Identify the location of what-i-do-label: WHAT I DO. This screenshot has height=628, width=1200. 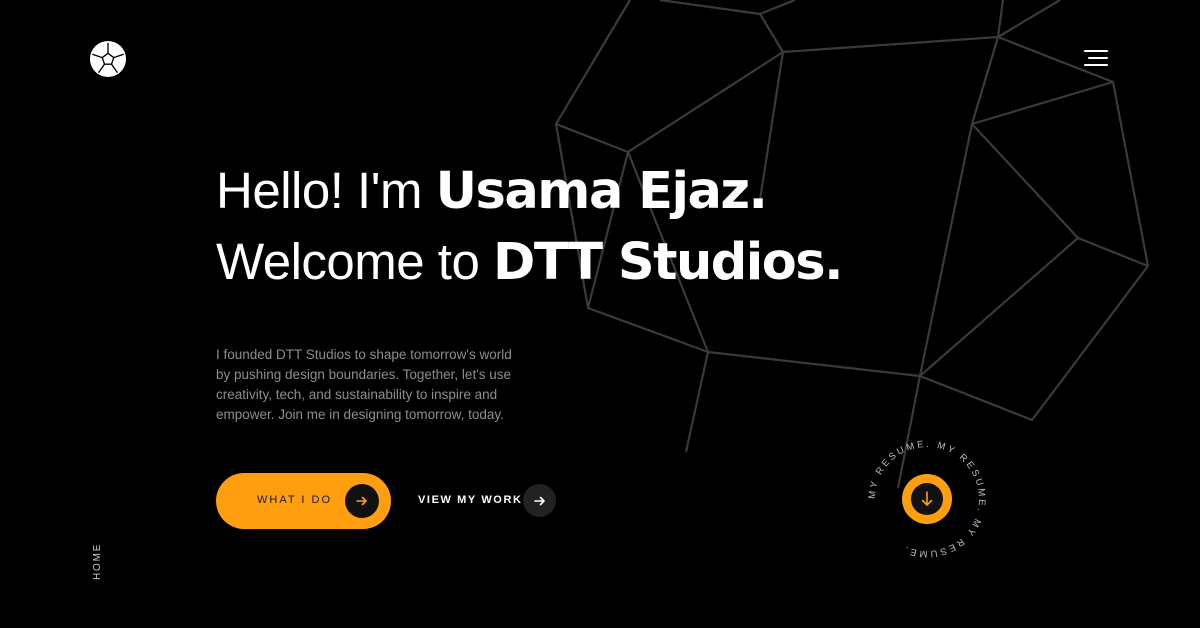
(295, 500).